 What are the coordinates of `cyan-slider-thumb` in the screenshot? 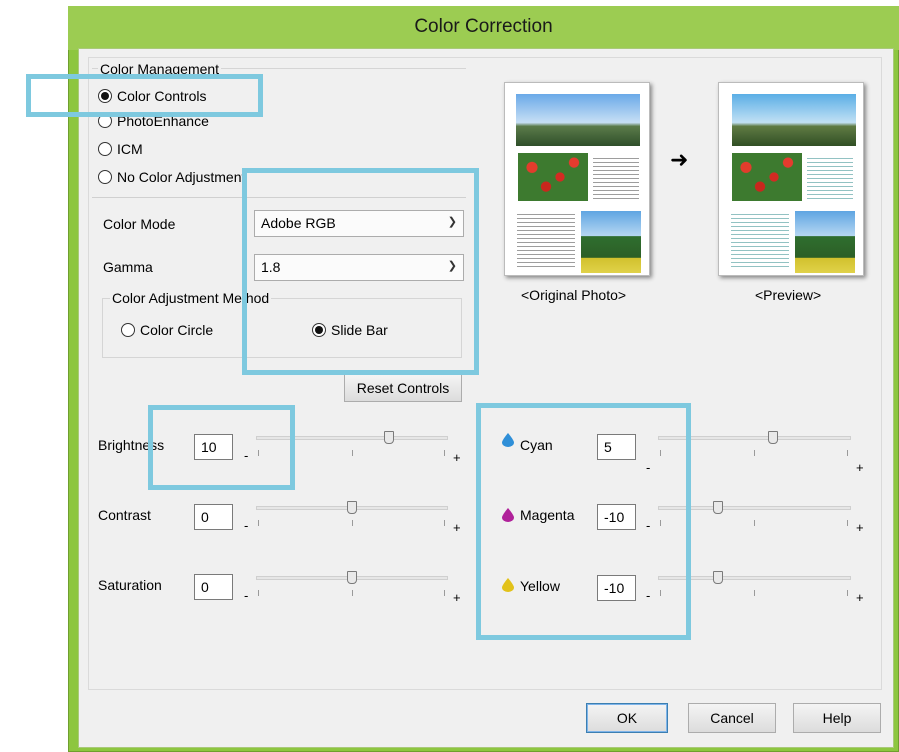 It's located at (773, 437).